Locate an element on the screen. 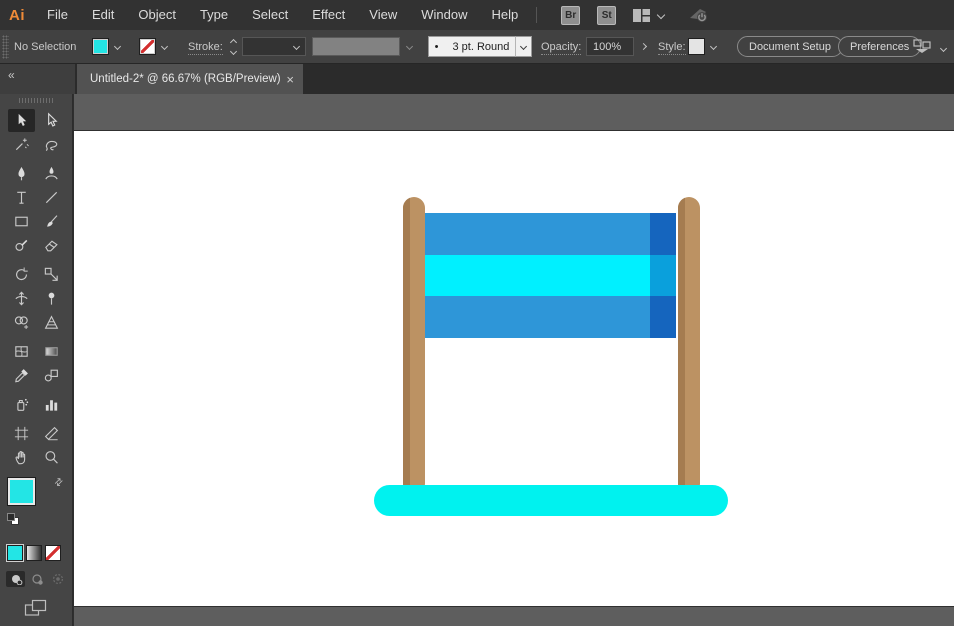 Image resolution: width=954 pixels, height=626 pixels. direct-selection-tool-icon is located at coordinates (51, 120).